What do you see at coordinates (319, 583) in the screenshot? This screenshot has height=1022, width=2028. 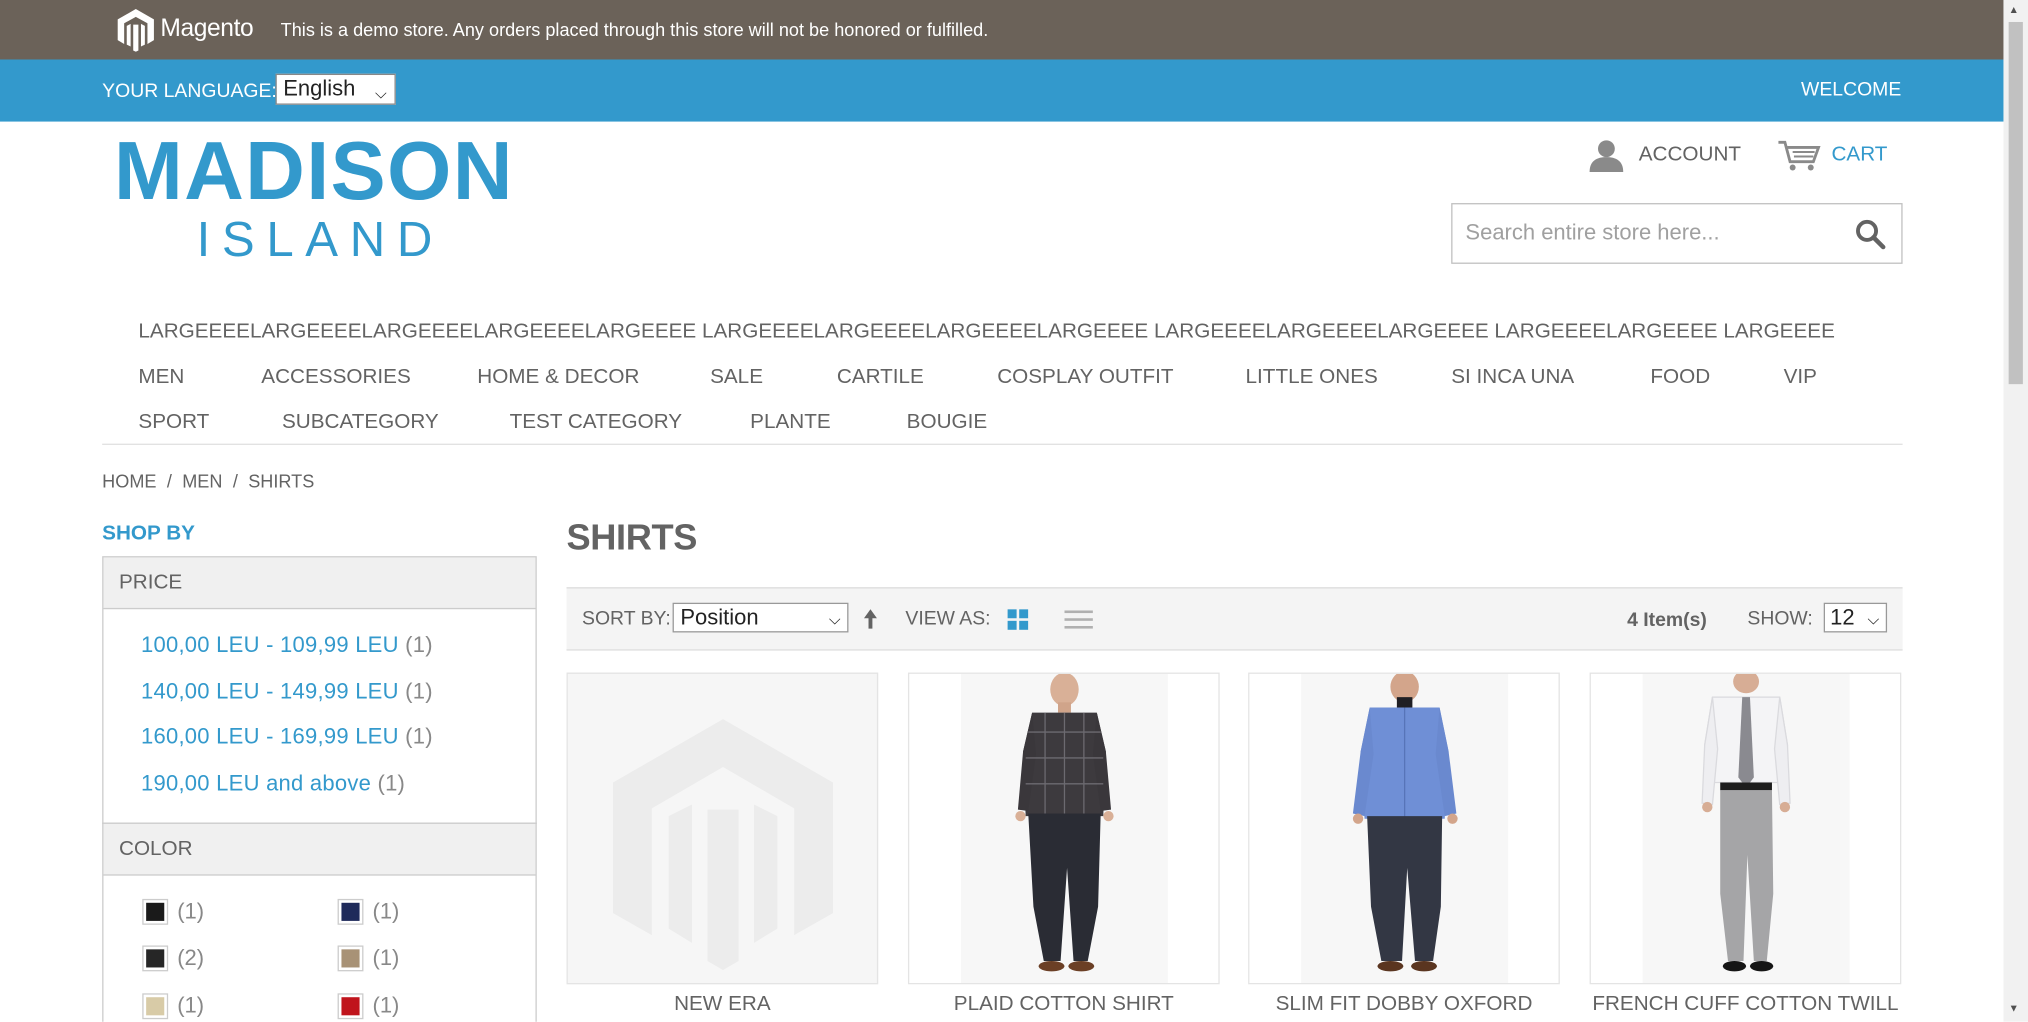 I see `price-filter-heading: PRICE` at bounding box center [319, 583].